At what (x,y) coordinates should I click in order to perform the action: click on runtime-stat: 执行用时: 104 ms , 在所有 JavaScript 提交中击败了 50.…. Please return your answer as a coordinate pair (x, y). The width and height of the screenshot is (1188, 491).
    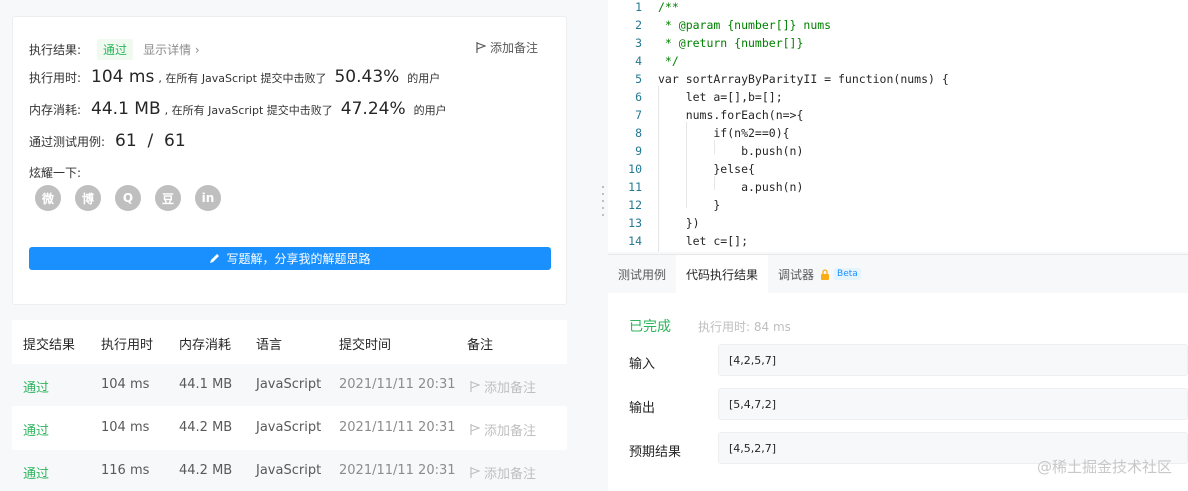
    Looking at the image, I should click on (234, 77).